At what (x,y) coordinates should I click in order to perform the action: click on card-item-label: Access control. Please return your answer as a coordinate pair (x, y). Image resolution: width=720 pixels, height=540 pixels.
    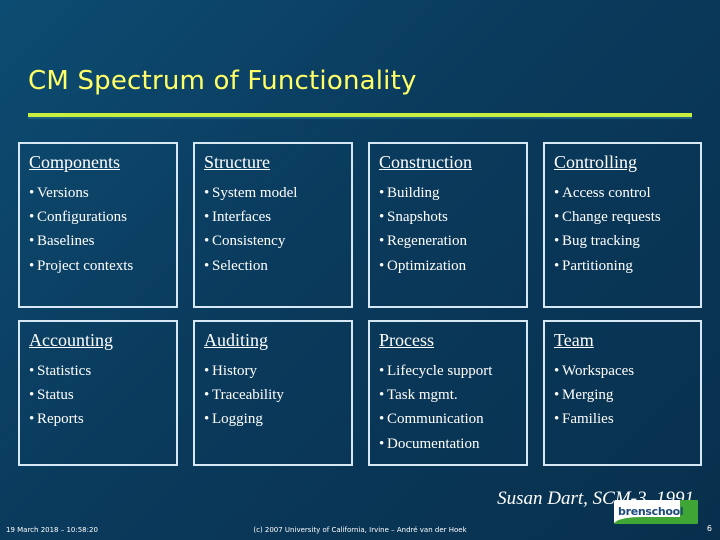
    Looking at the image, I should click on (606, 192).